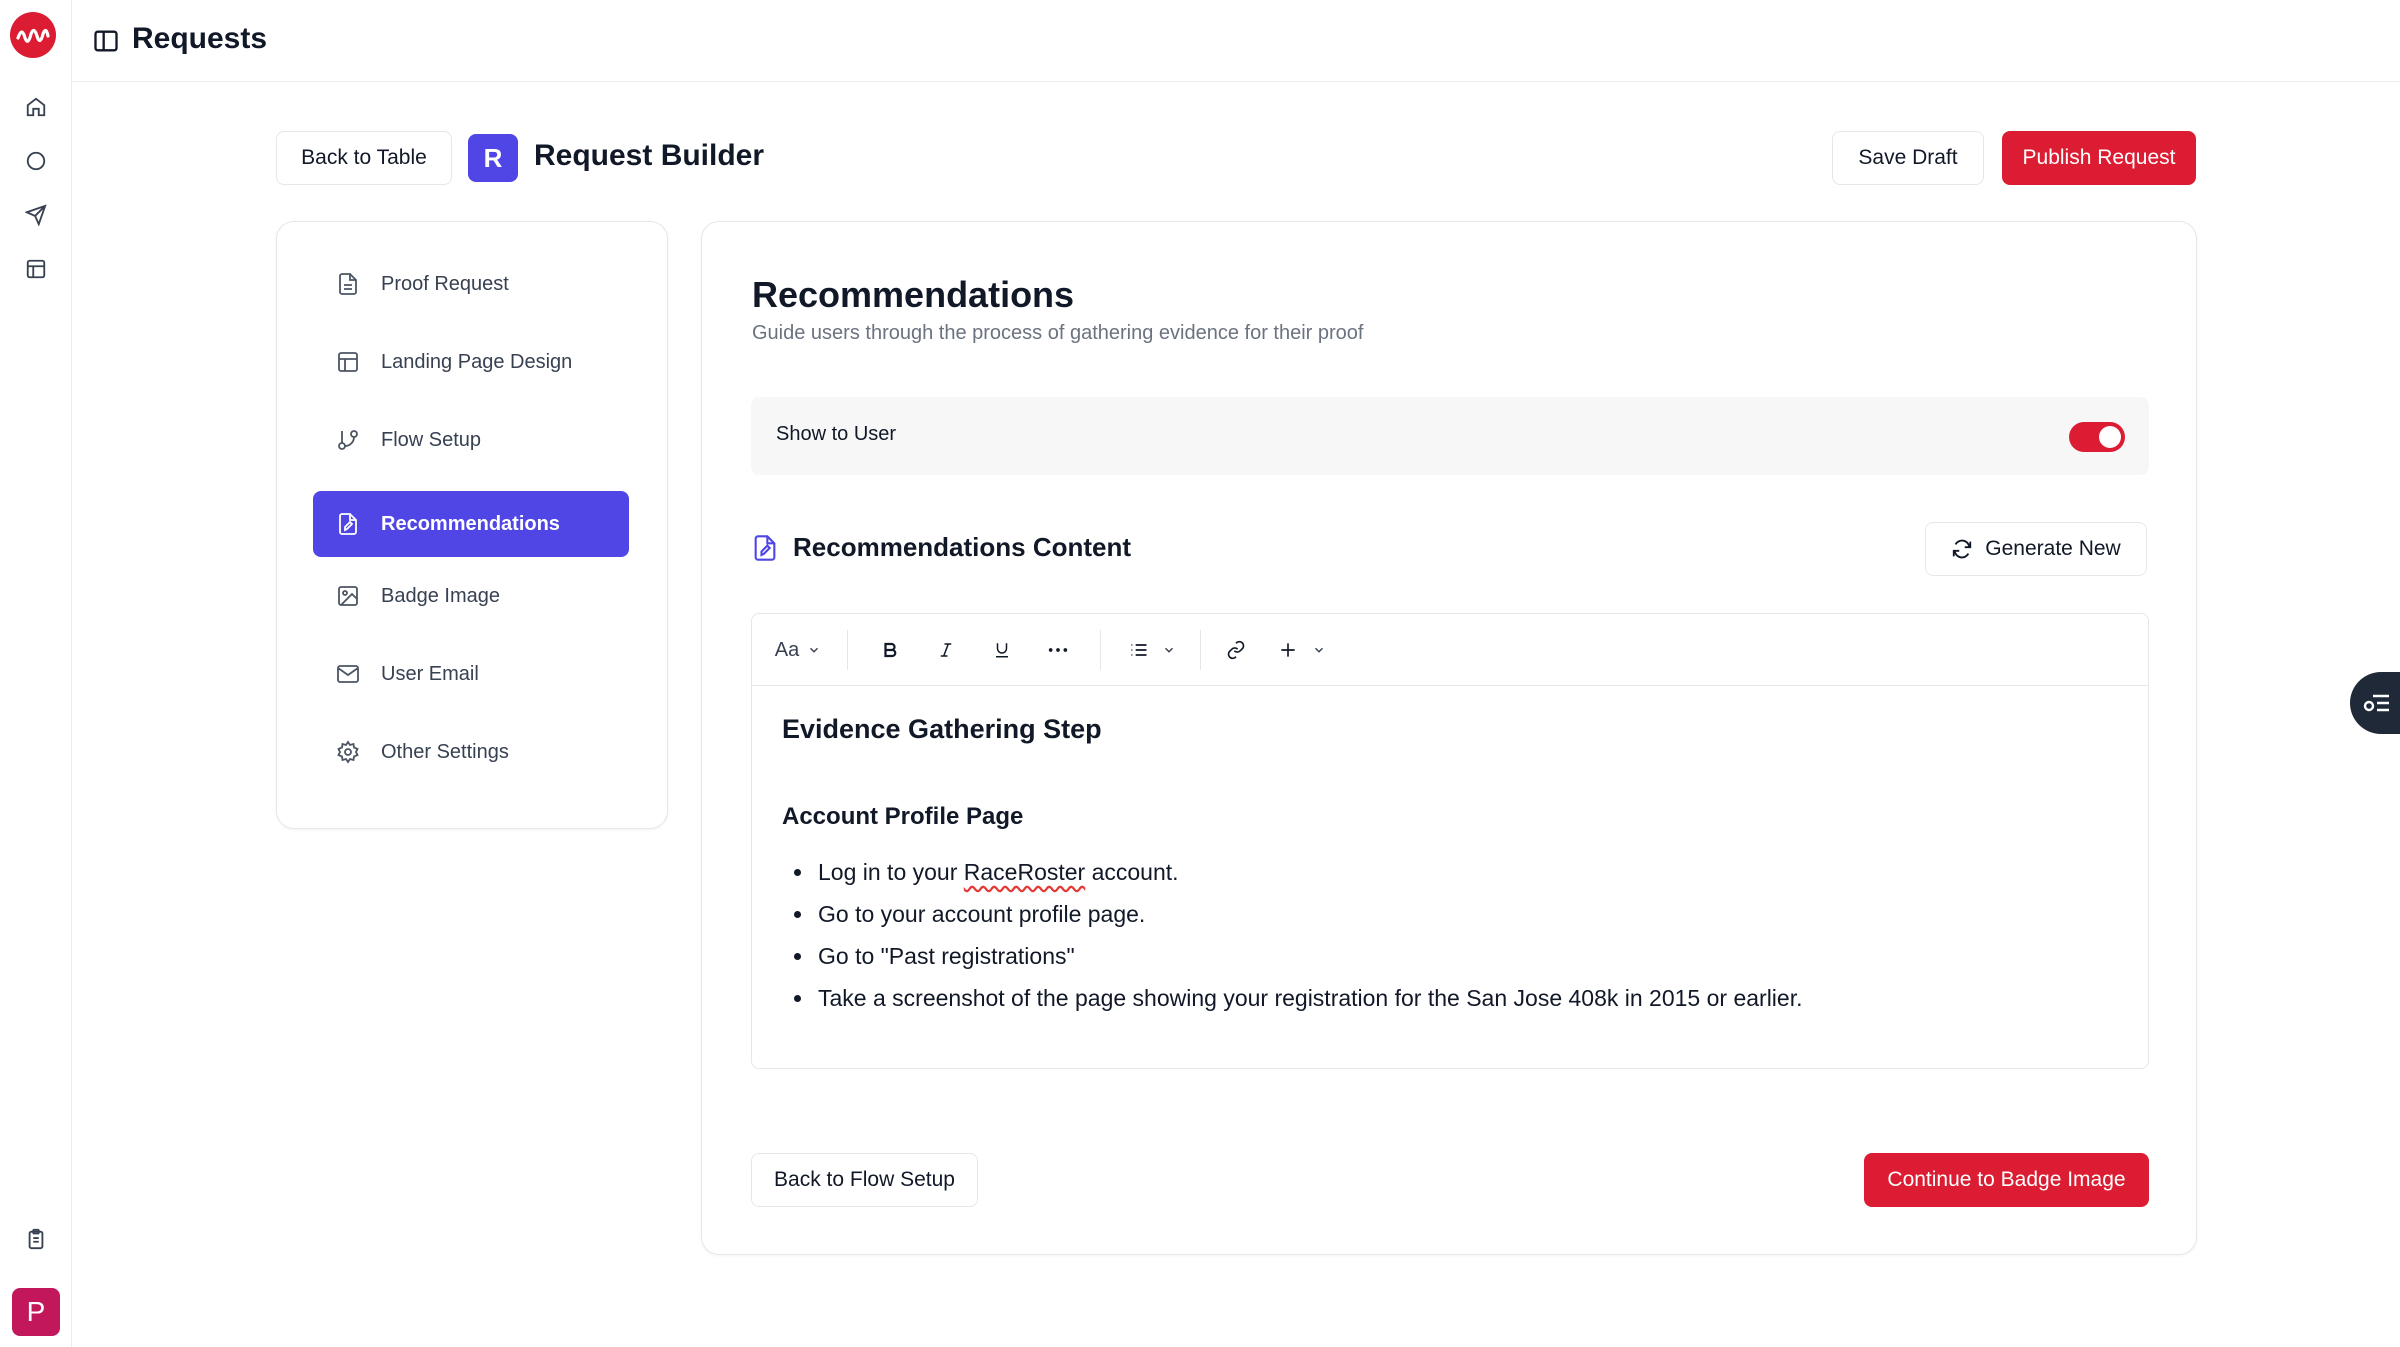 This screenshot has height=1347, width=2400. Describe the element at coordinates (864, 1180) in the screenshot. I see `back-to-flow-setup-button: Back to Flow Setup` at that location.